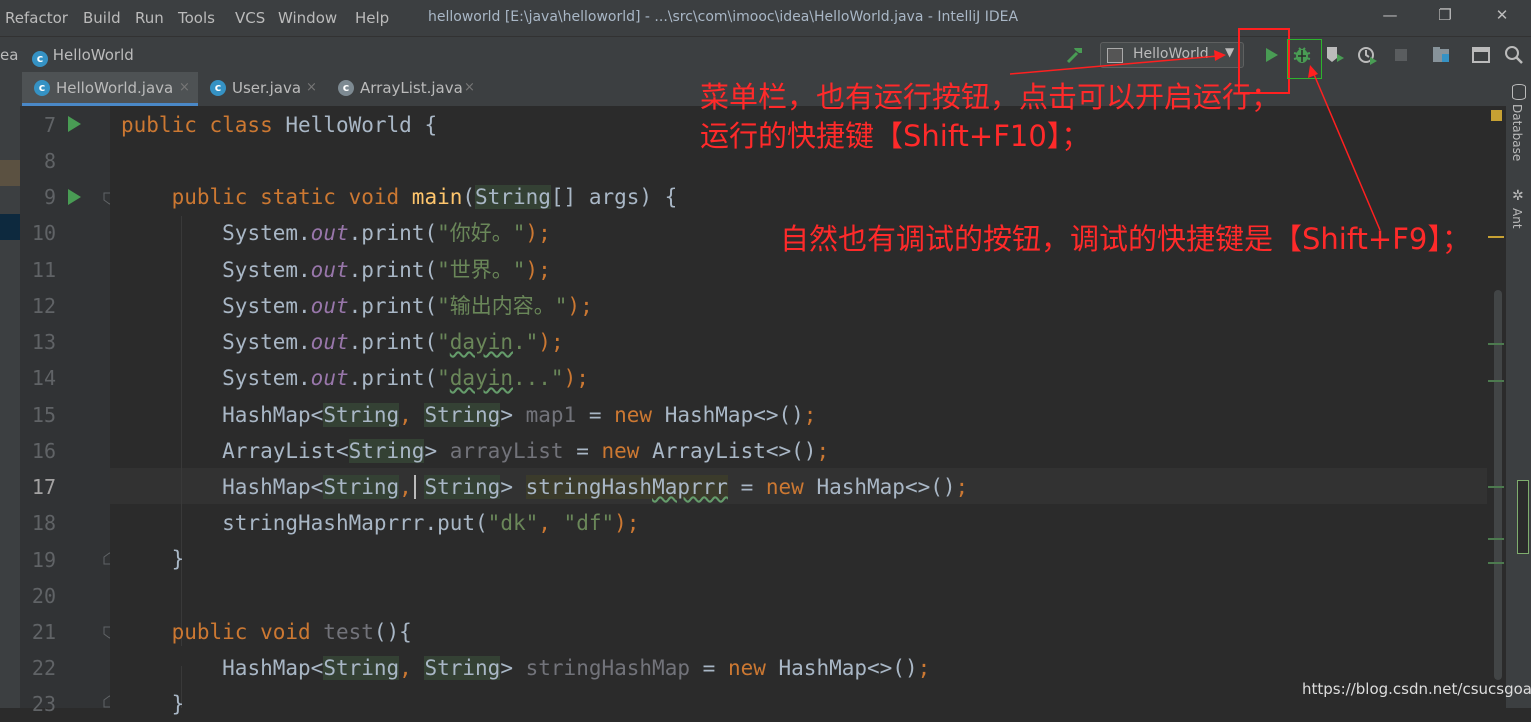  I want to click on hammer-build-icon, so click(1075, 55).